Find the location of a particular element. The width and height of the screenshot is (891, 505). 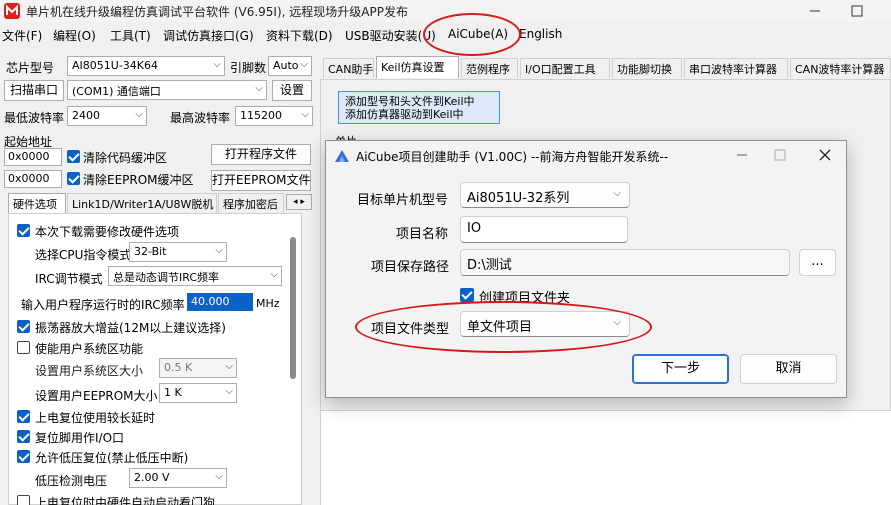

pin-select: Auto ⌵ is located at coordinates (290, 66).